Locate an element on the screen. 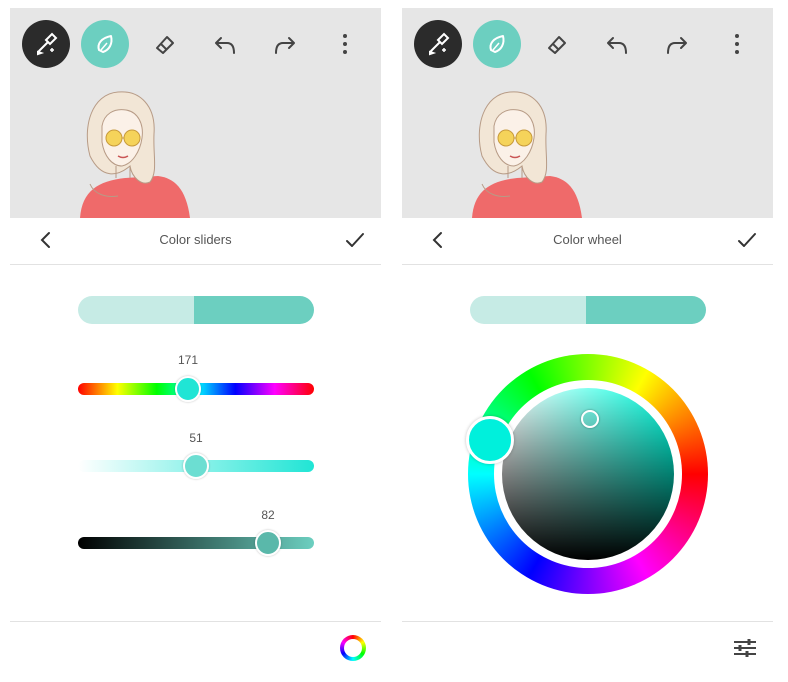 The height and width of the screenshot is (682, 788). brightness-slider-thumb is located at coordinates (268, 543).